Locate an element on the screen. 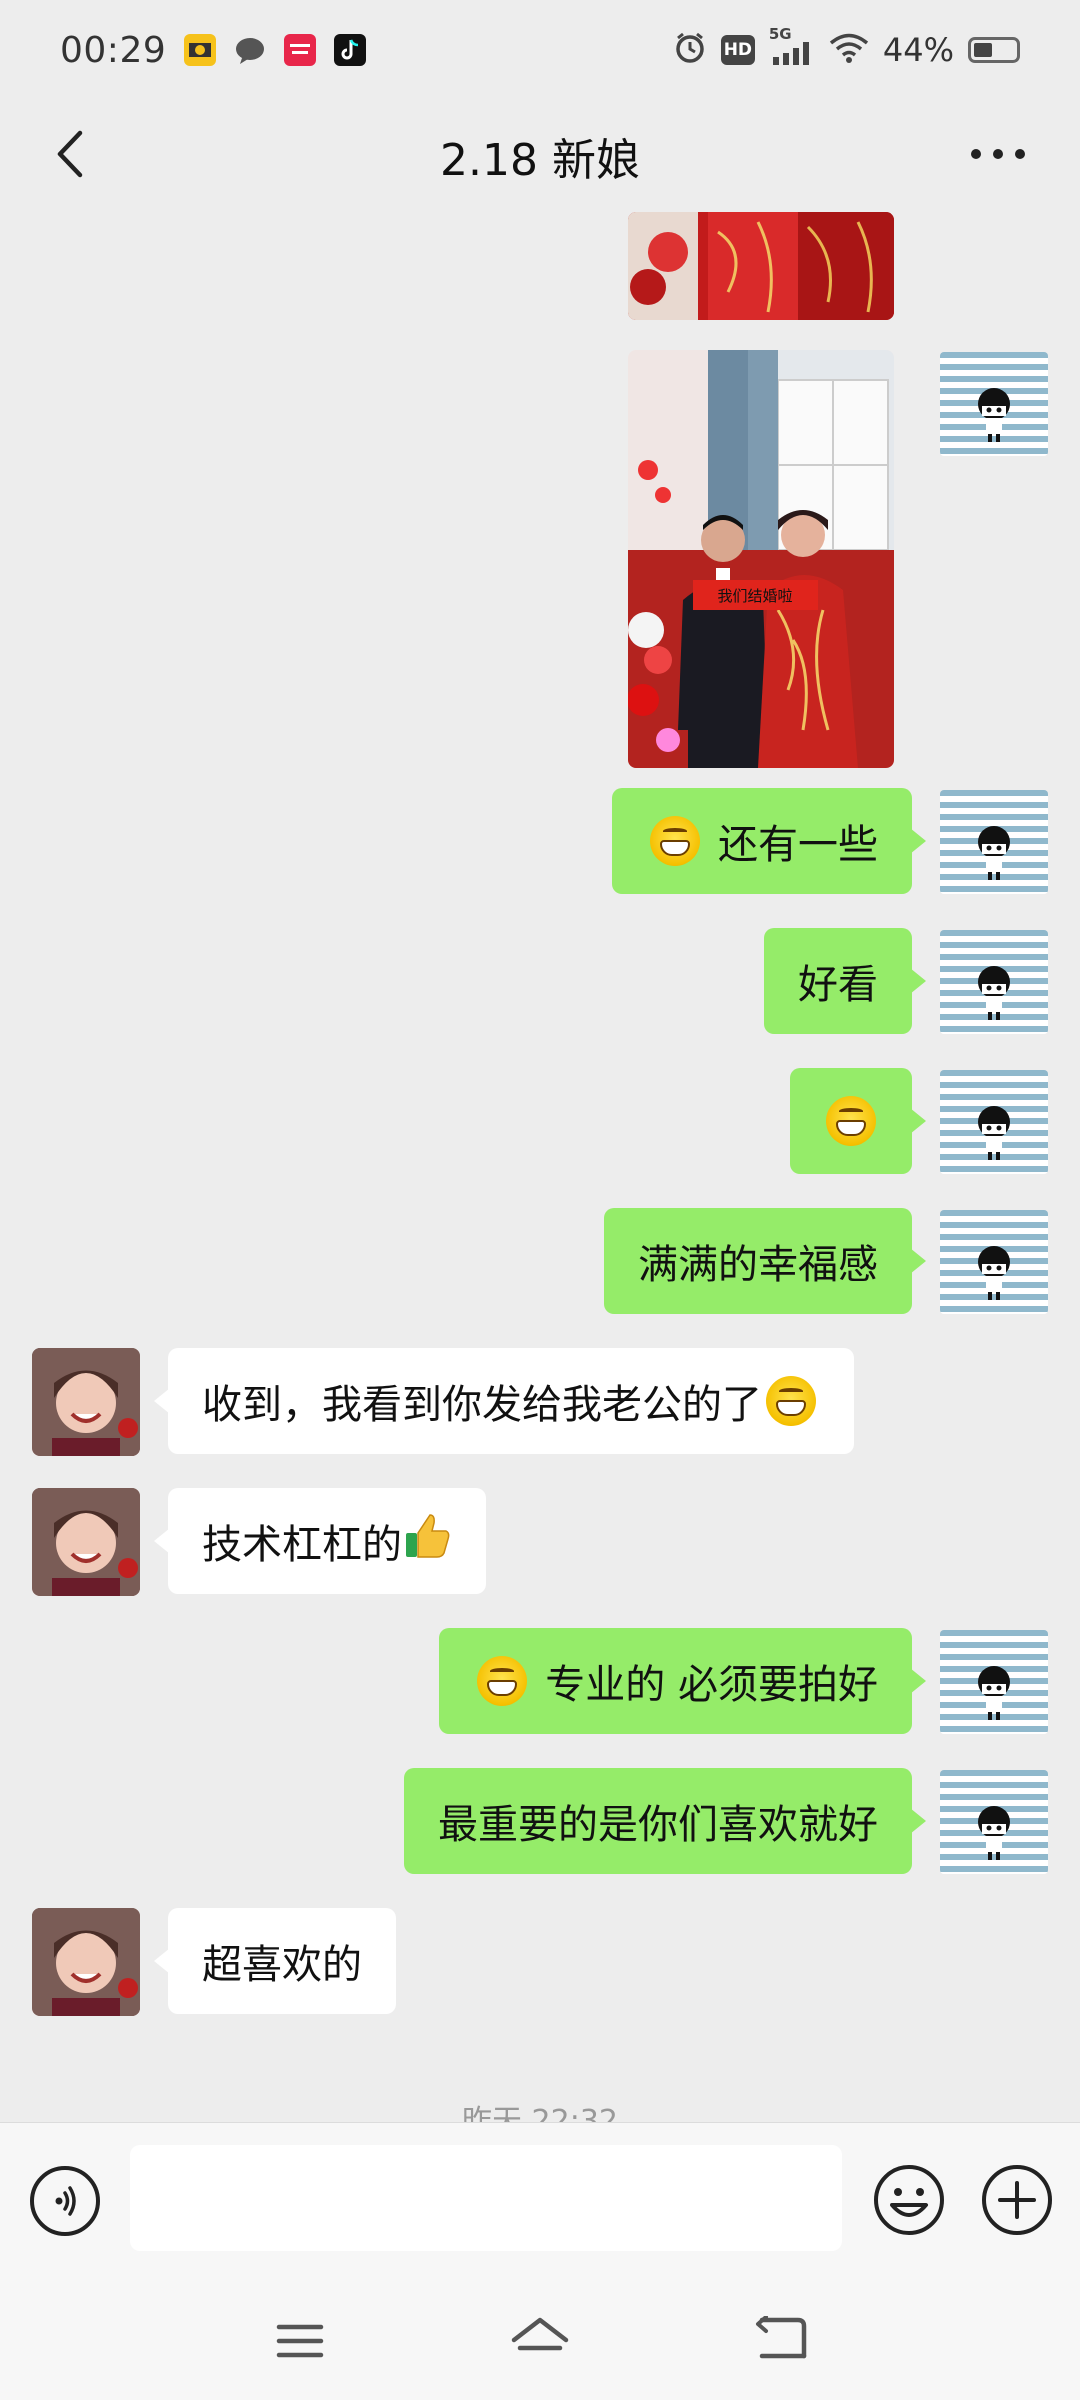 This screenshot has height=2400, width=1080. thumbs-up-emoji is located at coordinates (427, 1541).